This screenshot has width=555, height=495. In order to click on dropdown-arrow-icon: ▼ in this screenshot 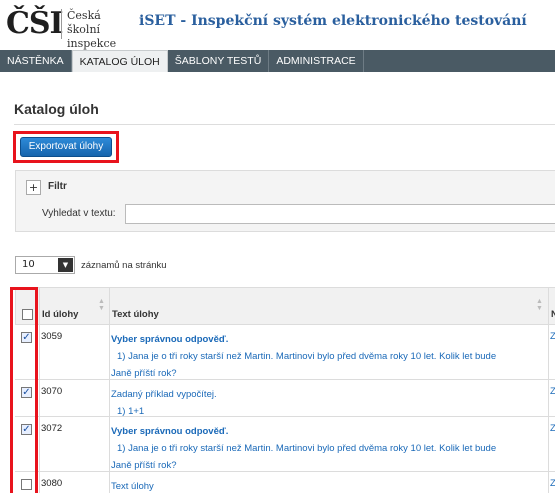, I will do `click(65, 265)`.